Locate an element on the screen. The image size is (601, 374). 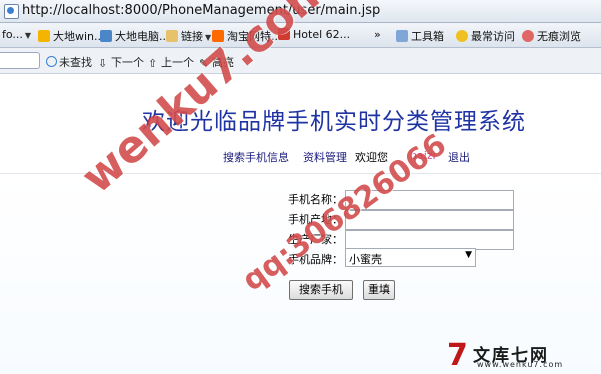
find-status-button: 未查找 is located at coordinates (69, 62).